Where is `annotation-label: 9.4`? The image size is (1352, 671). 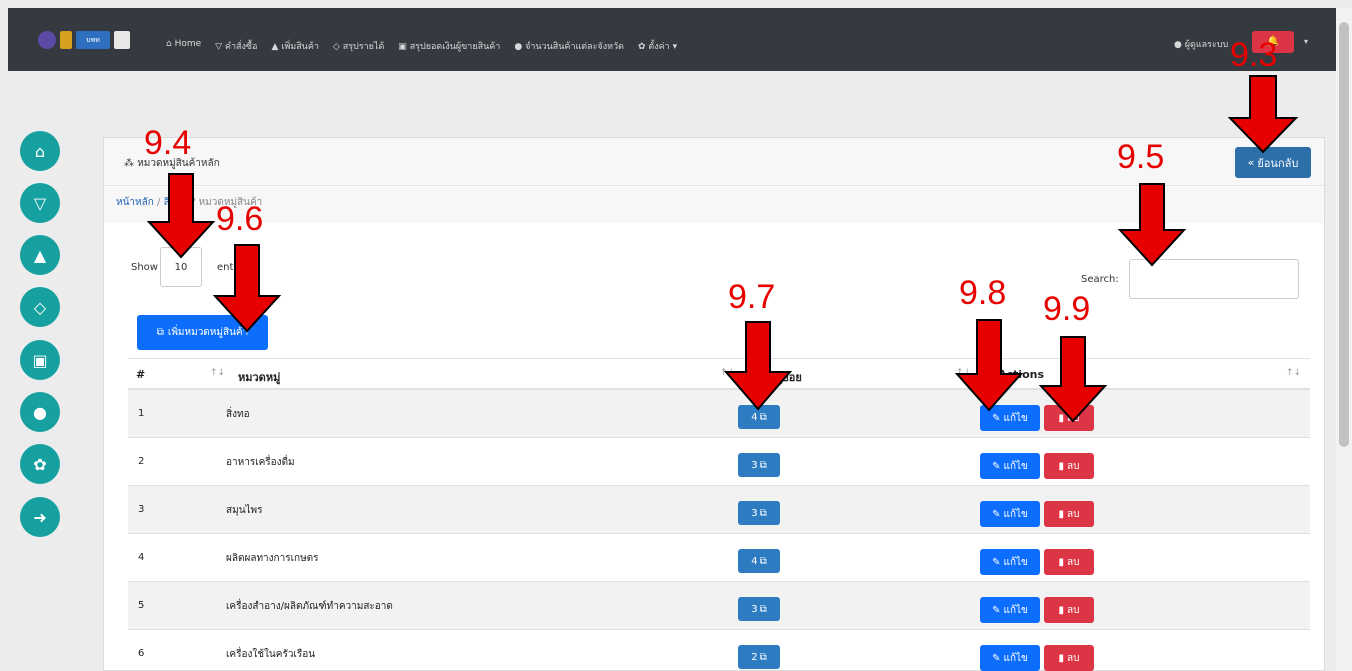
annotation-label: 9.4 is located at coordinates (168, 143).